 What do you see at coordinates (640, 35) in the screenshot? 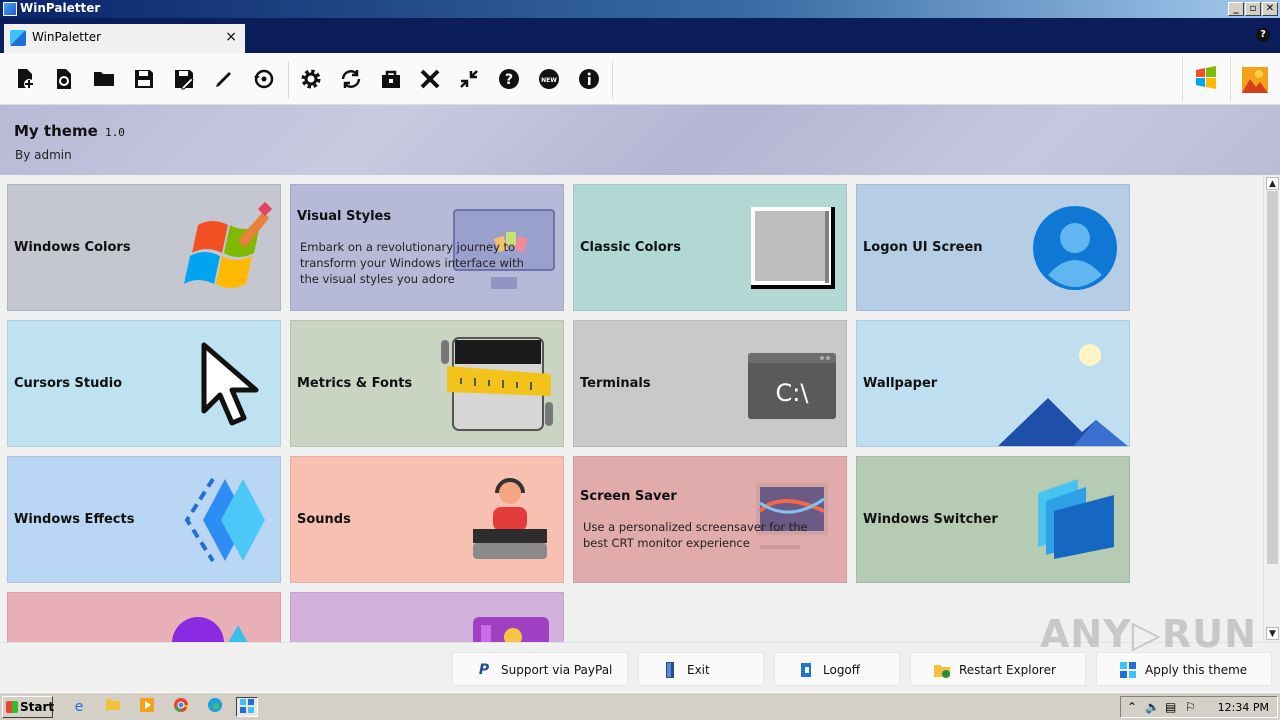
I see `tab-bar: WinPaletter × ?` at bounding box center [640, 35].